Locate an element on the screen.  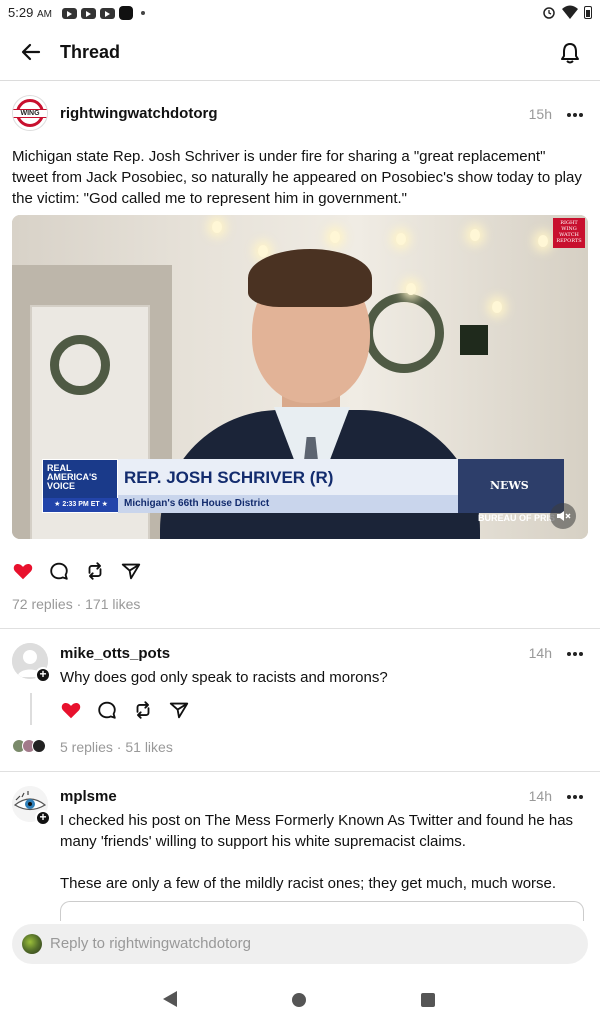
back-button is located at coordinates (31, 53).